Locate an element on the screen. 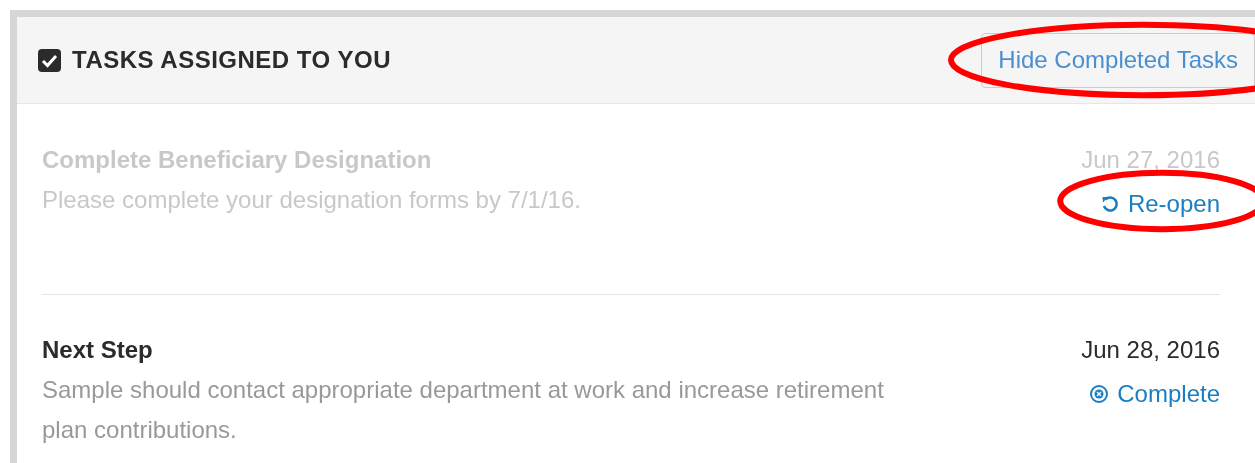 This screenshot has height=463, width=1255. task-date: Jun 28, 2016 is located at coordinates (1150, 350).